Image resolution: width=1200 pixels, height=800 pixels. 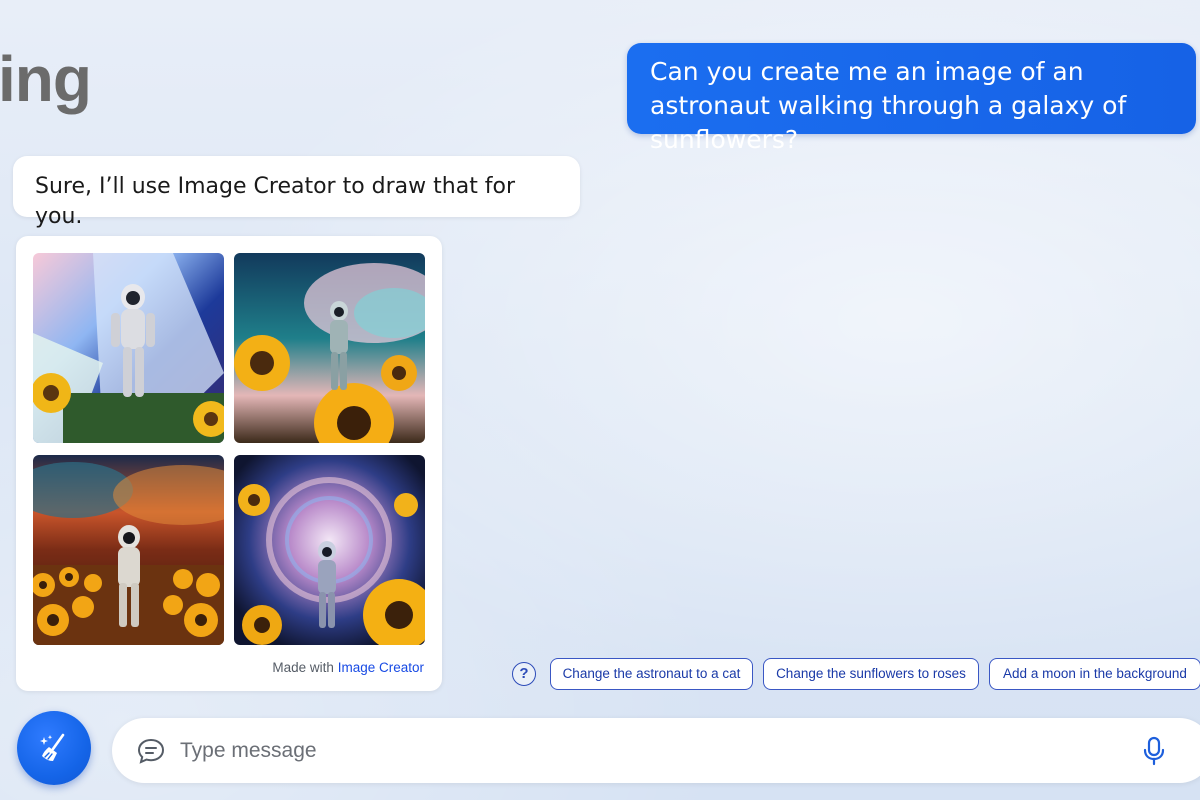 I want to click on image-caption: Made with Image Creator, so click(x=348, y=667).